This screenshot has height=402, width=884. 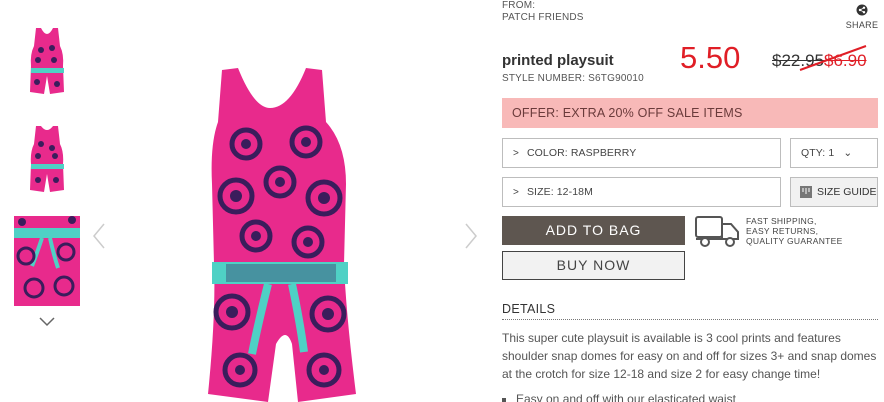 I want to click on price-strike-icon, so click(x=833, y=58).